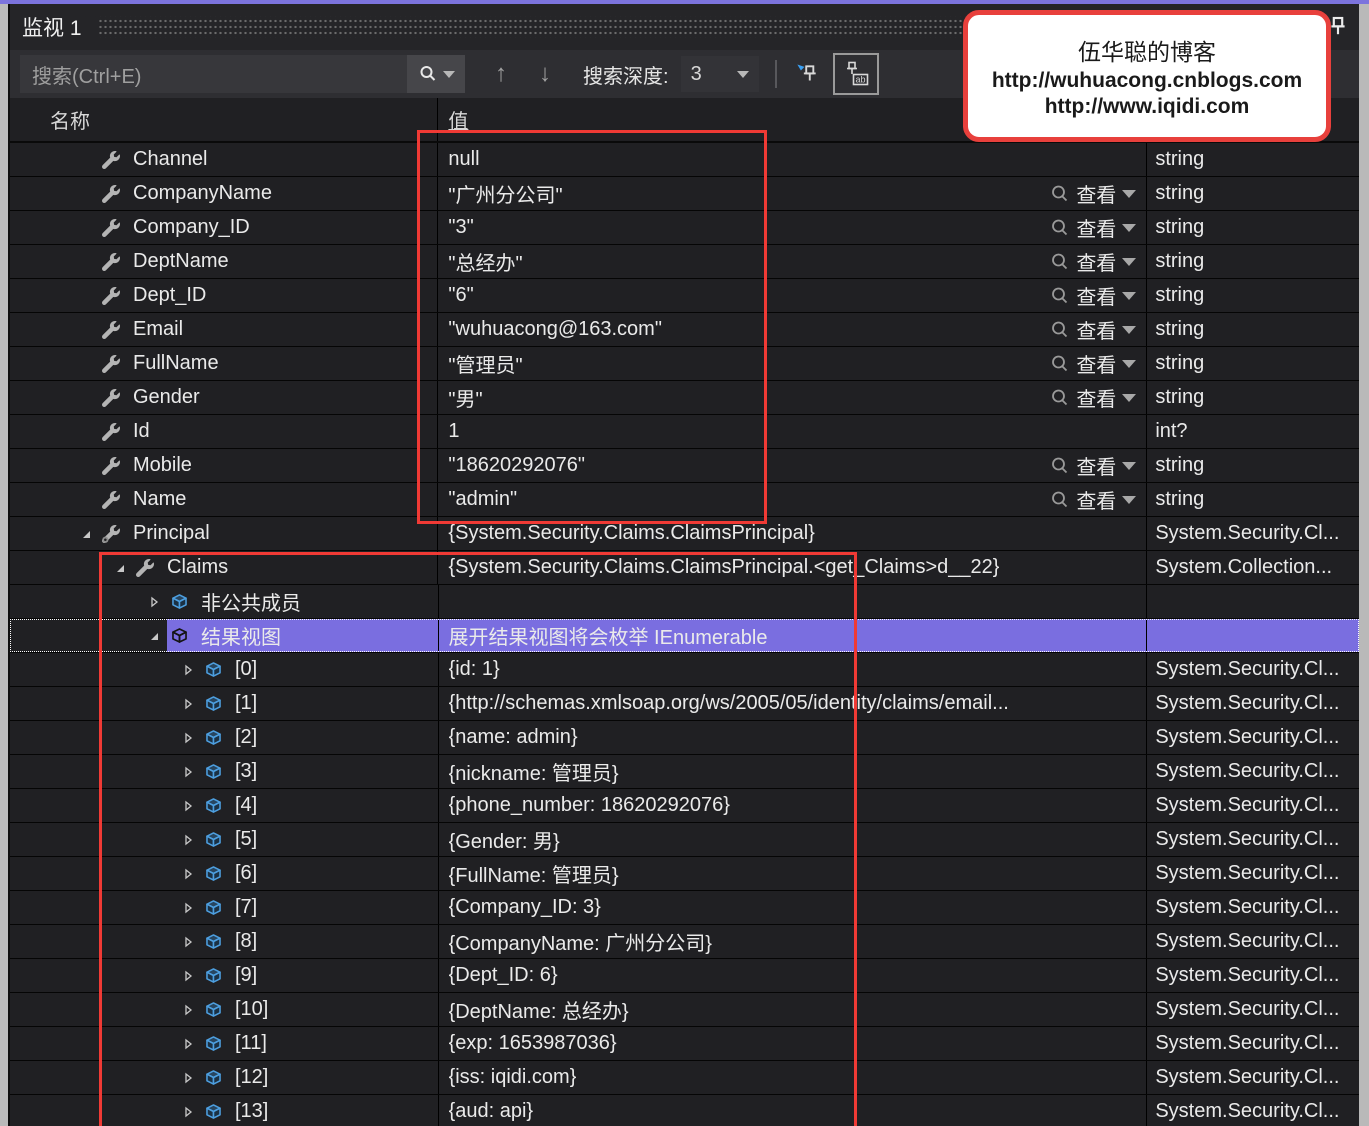 This screenshot has height=1126, width=1369. What do you see at coordinates (793, 1009) in the screenshot?
I see `value-cell: {DeptName: 总经办}` at bounding box center [793, 1009].